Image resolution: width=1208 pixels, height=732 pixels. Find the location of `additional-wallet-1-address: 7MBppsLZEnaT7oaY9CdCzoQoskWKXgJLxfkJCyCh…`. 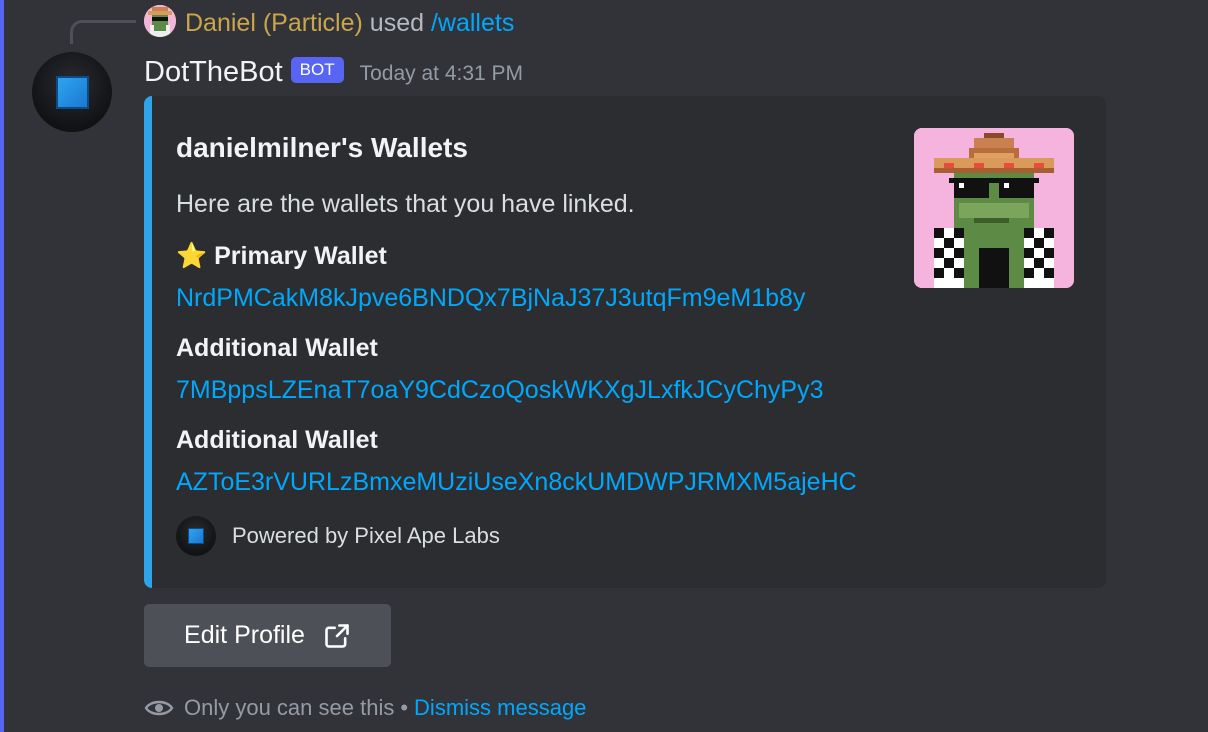

additional-wallet-1-address: 7MBppsLZEnaT7oaY9CdCzoQoskWKXgJLxfkJCyCh… is located at coordinates (500, 390).